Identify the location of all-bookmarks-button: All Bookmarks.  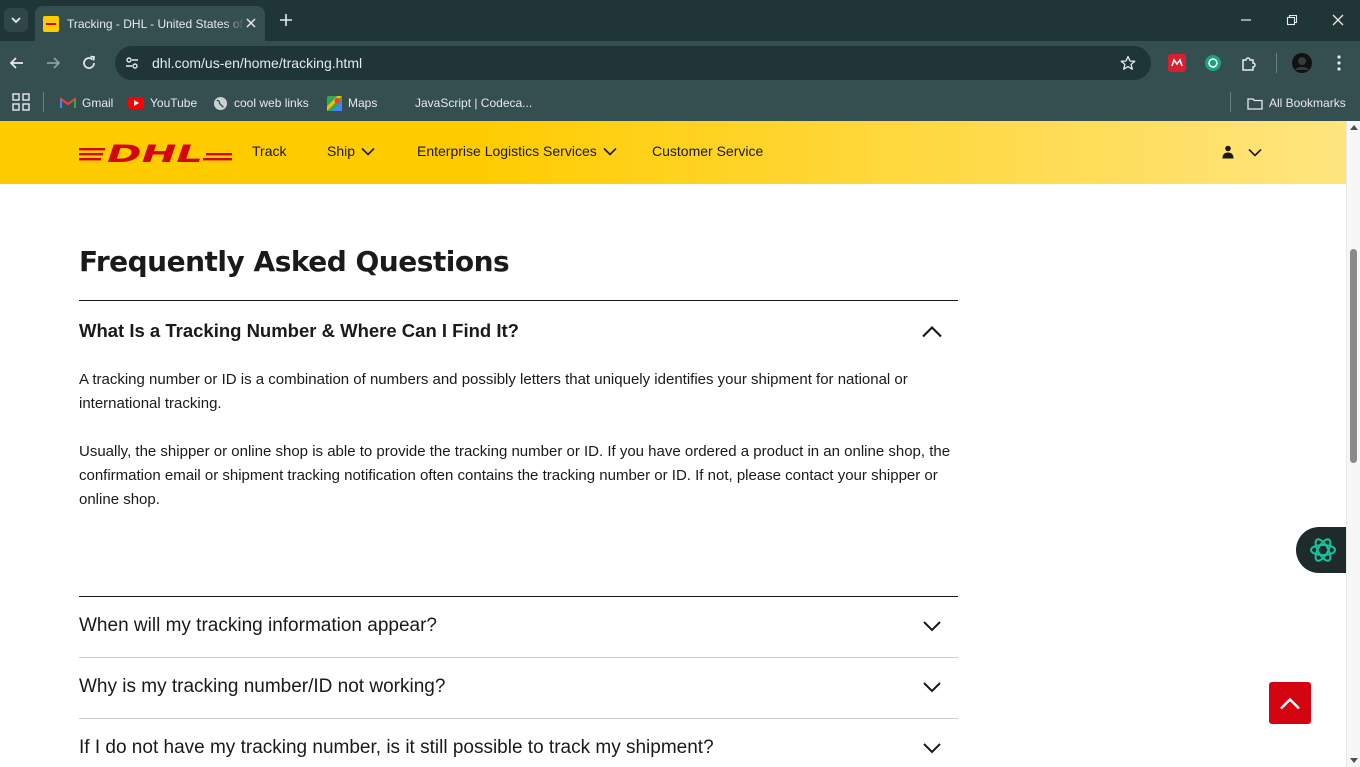
(1296, 103).